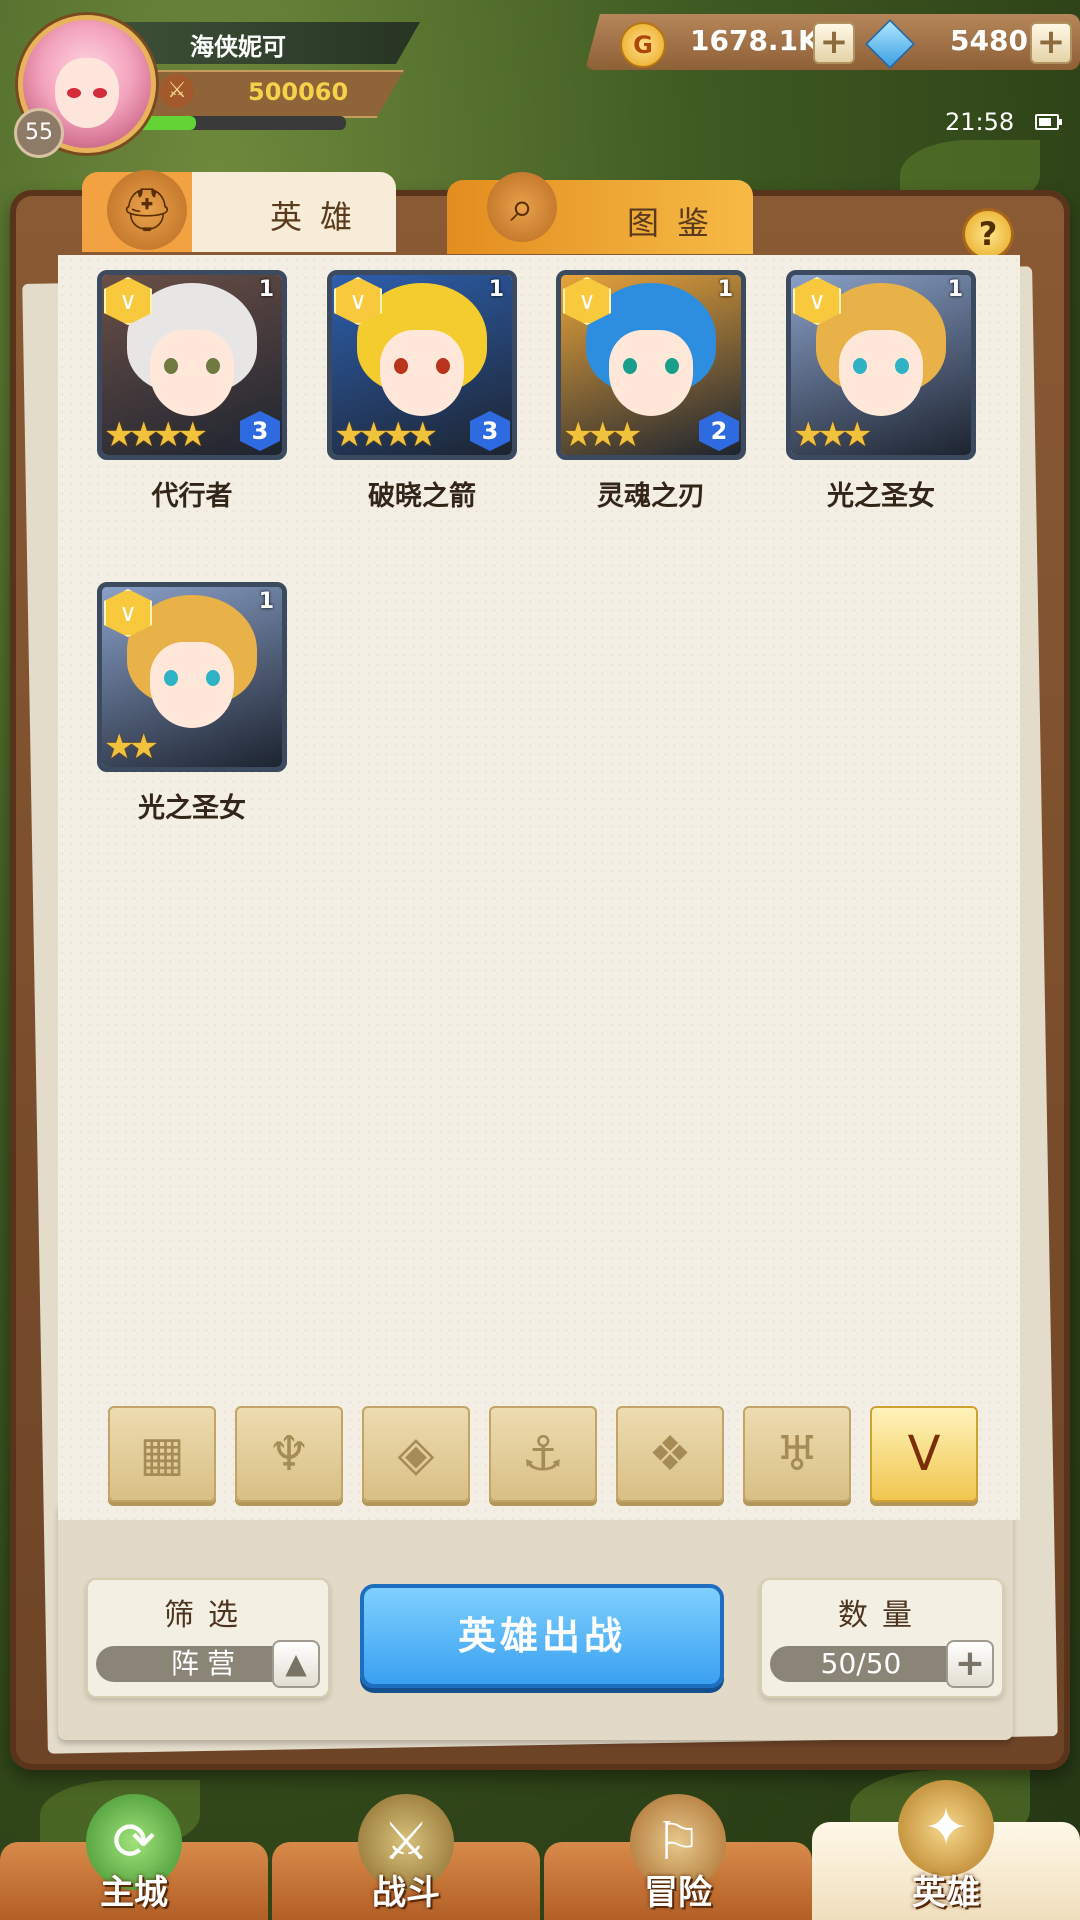  Describe the element at coordinates (134, 1893) in the screenshot. I see `nav-label: 主城` at that location.